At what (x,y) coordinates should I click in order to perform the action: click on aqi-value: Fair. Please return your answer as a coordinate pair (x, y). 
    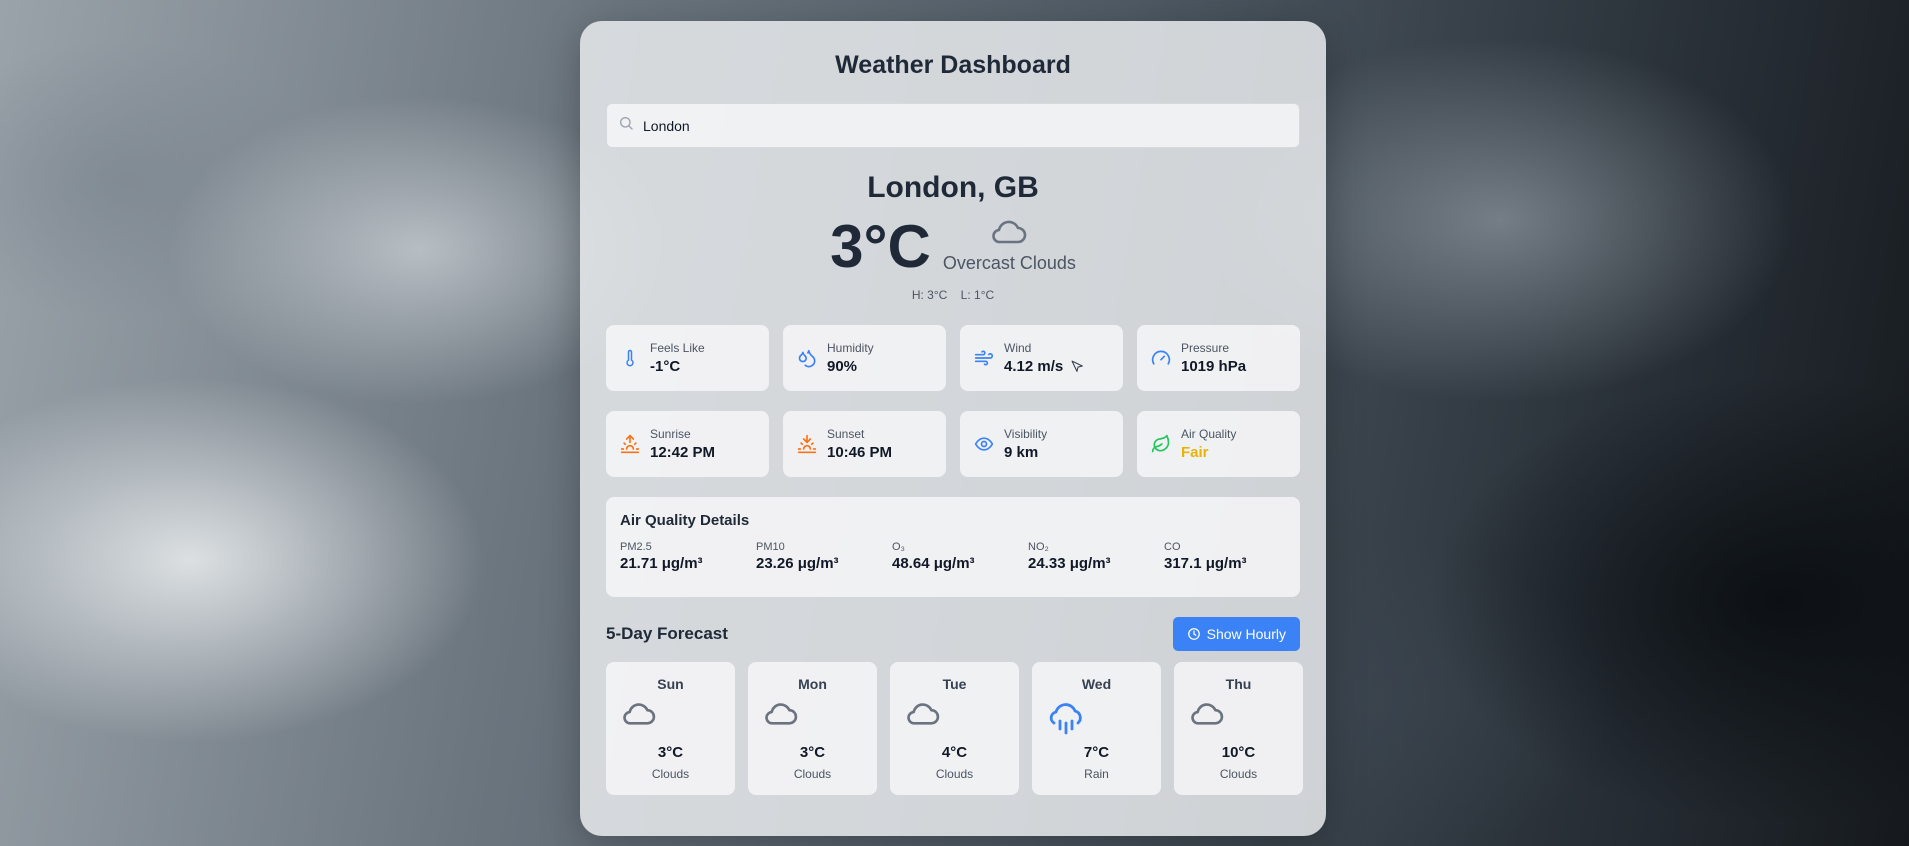
    Looking at the image, I should click on (1195, 452).